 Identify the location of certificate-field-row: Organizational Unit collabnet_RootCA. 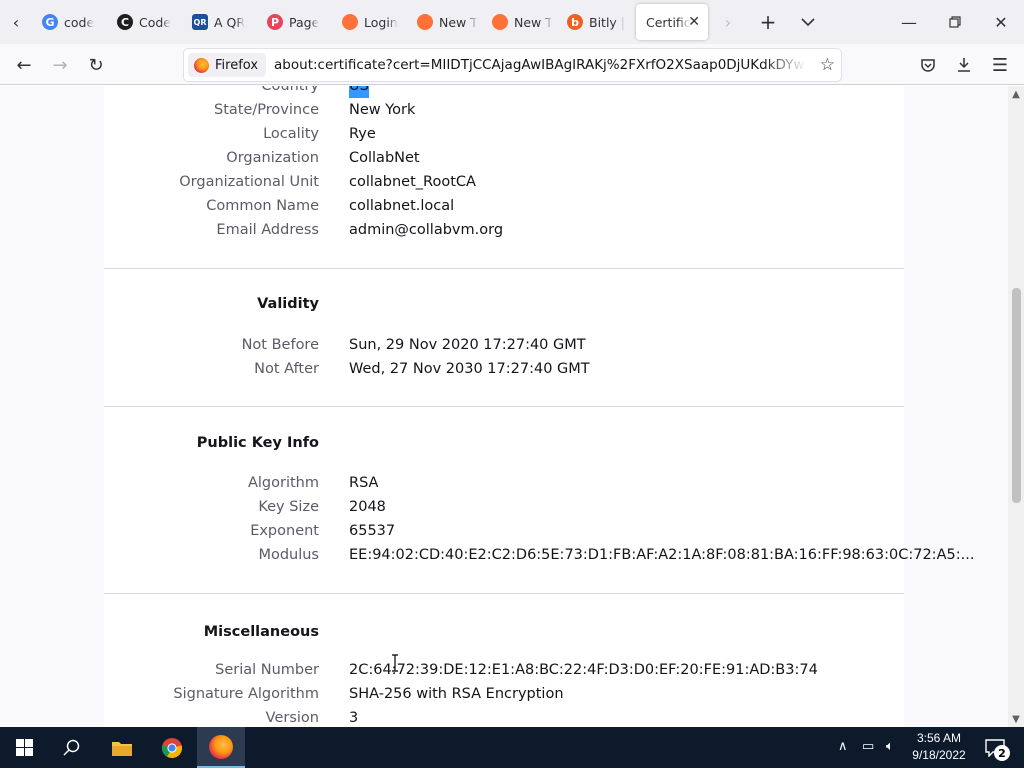
(504, 182).